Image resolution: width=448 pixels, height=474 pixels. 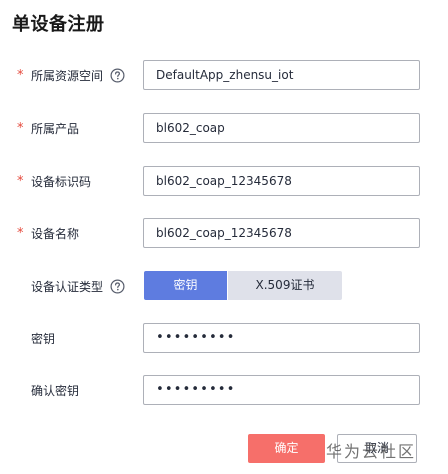 I want to click on space-label: 所属资源空间, so click(x=67, y=76).